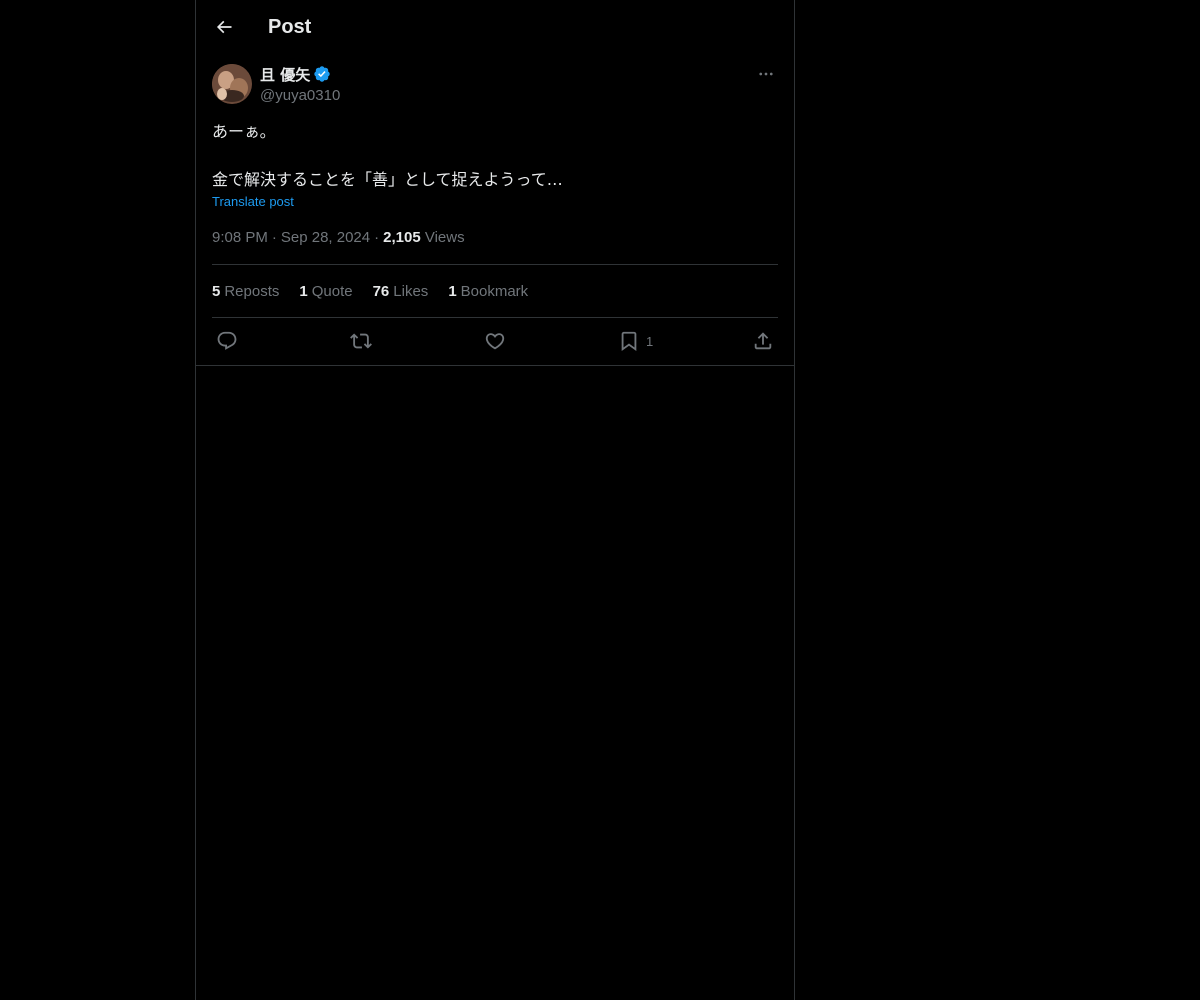  I want to click on reposts-stat: 5 Reposts, so click(245, 291).